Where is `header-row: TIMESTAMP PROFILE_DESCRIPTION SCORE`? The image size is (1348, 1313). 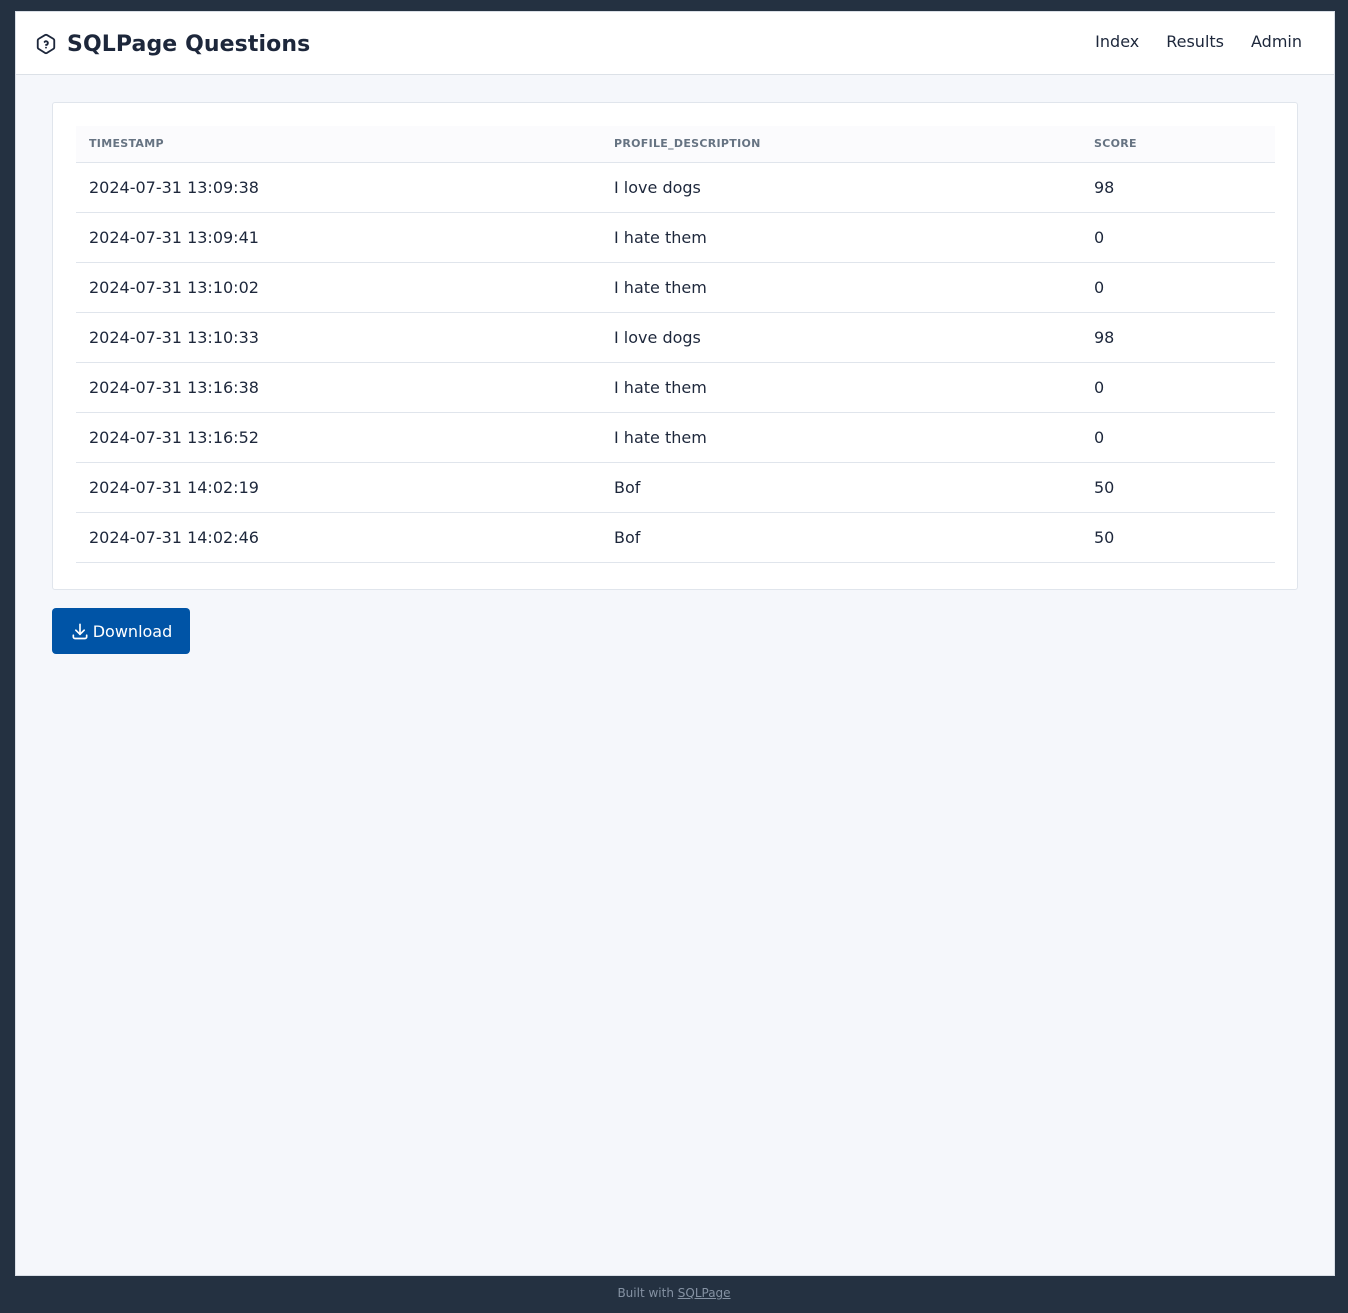 header-row: TIMESTAMP PROFILE_DESCRIPTION SCORE is located at coordinates (675, 144).